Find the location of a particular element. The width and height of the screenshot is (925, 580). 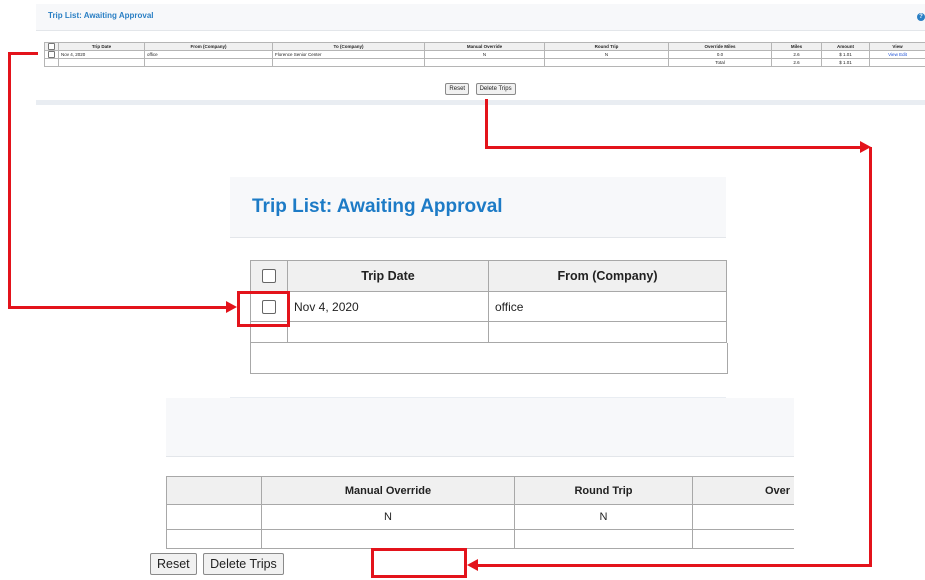

miles-cell: 2.6 is located at coordinates (796, 54).